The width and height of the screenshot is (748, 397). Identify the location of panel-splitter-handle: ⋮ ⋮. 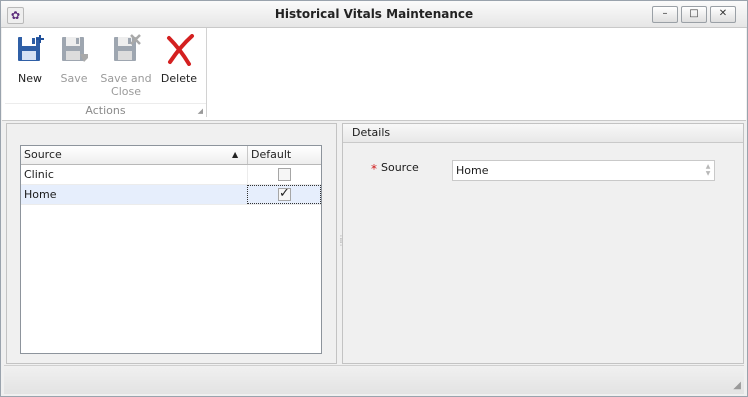
(341, 242).